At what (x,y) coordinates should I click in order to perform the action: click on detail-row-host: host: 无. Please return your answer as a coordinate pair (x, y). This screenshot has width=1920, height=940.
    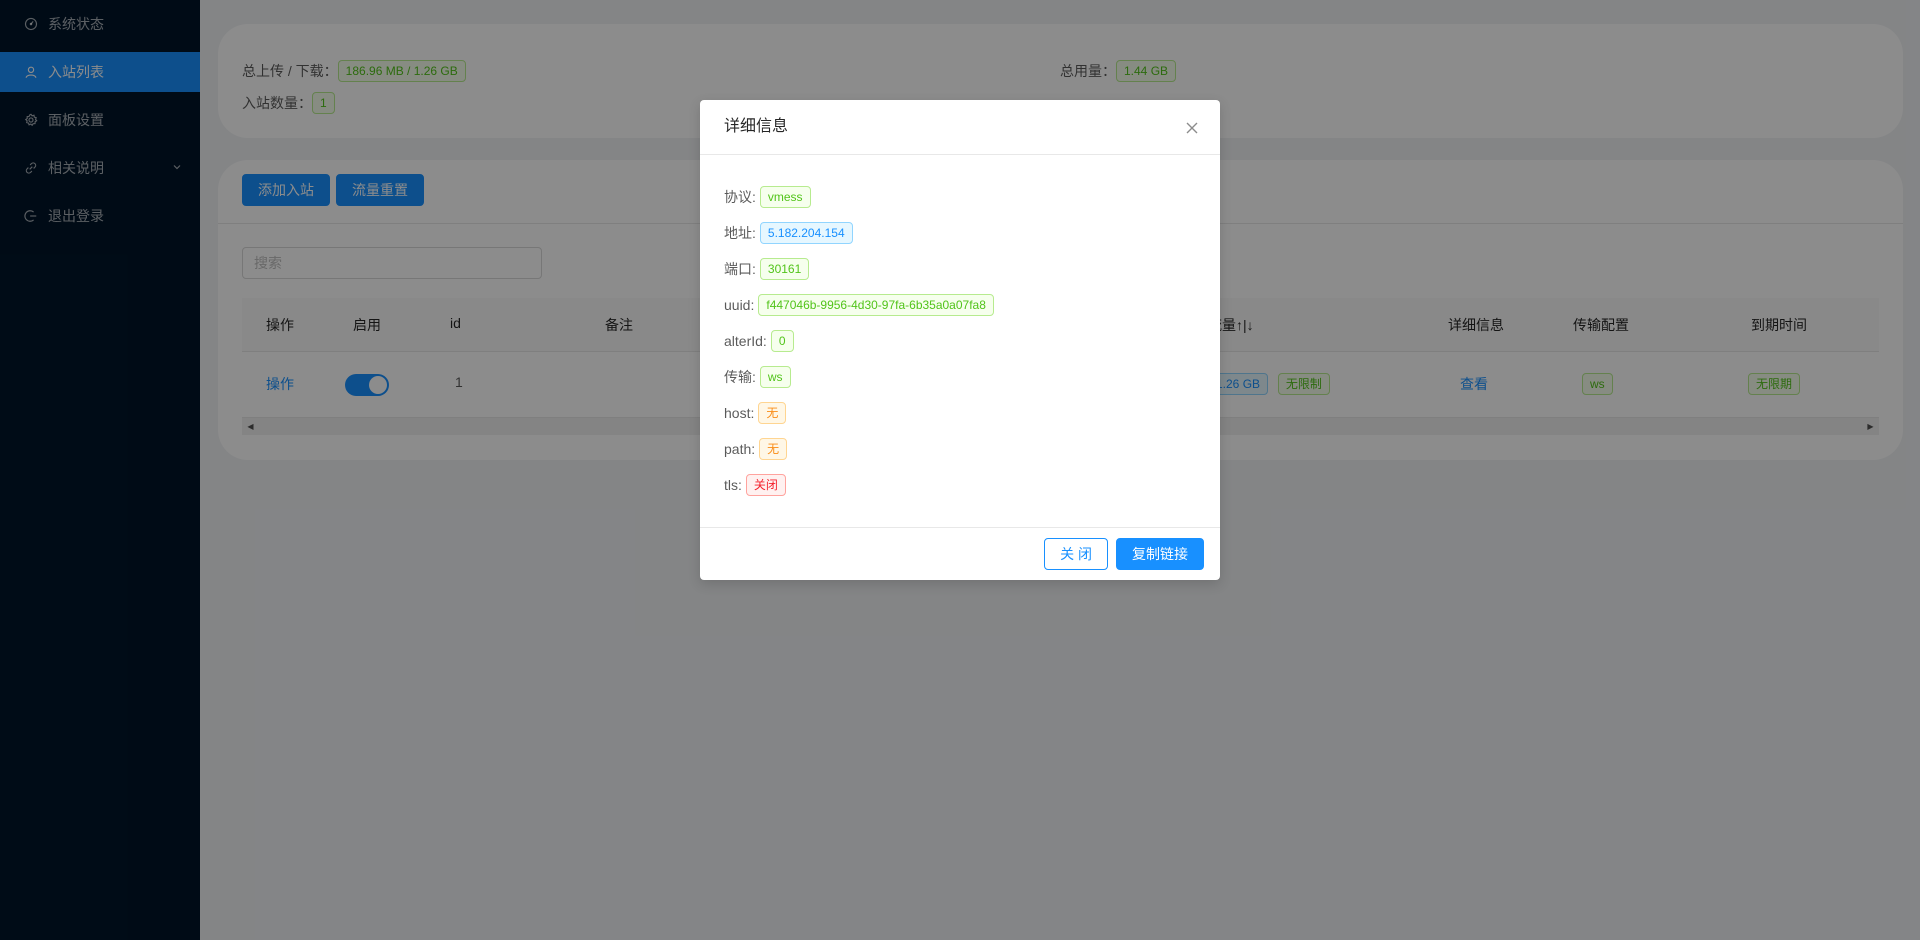
    Looking at the image, I should click on (960, 413).